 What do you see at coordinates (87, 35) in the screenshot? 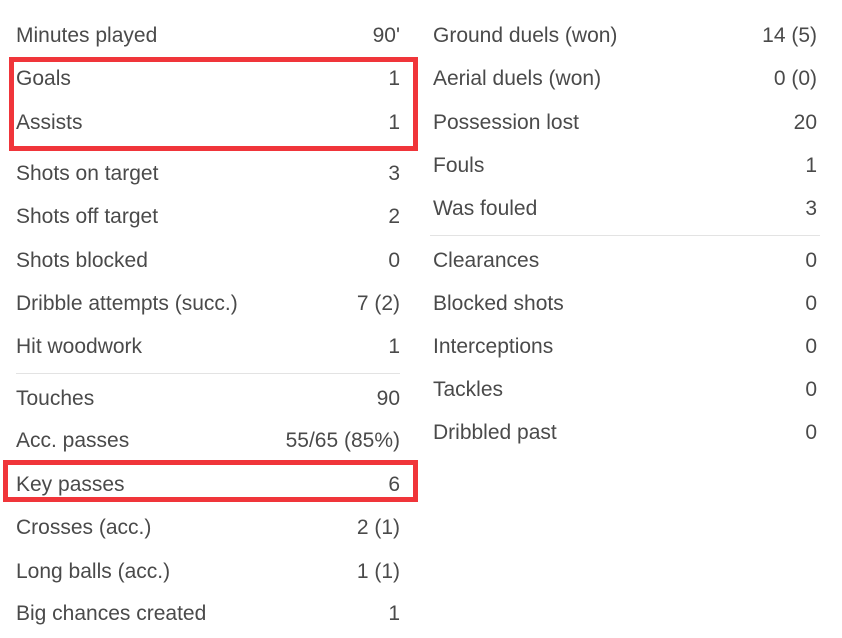
I see `stat-label: Minutes played` at bounding box center [87, 35].